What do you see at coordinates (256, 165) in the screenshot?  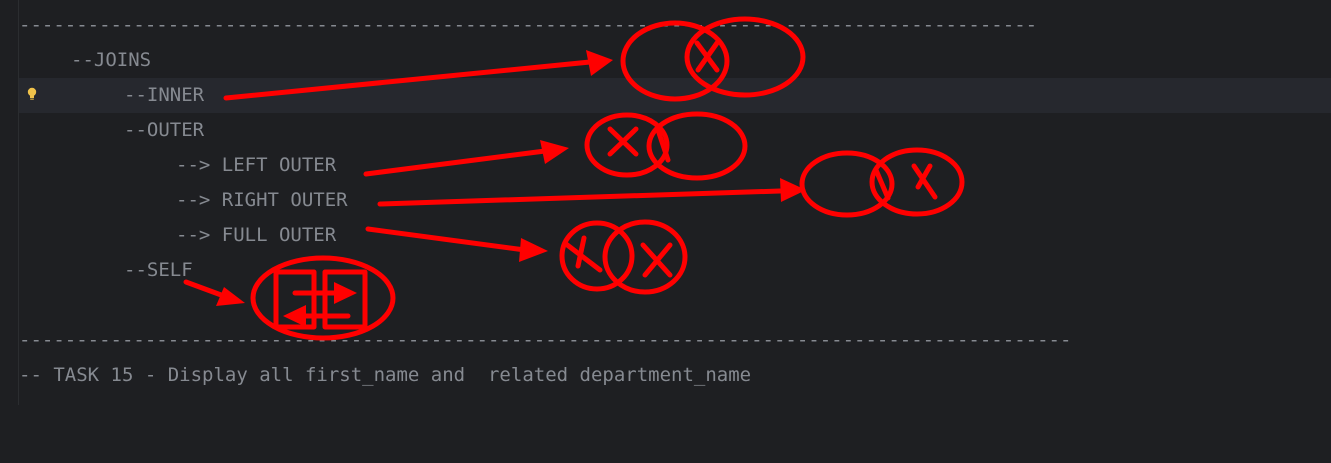 I see `code-text: --> LEFT OUTER` at bounding box center [256, 165].